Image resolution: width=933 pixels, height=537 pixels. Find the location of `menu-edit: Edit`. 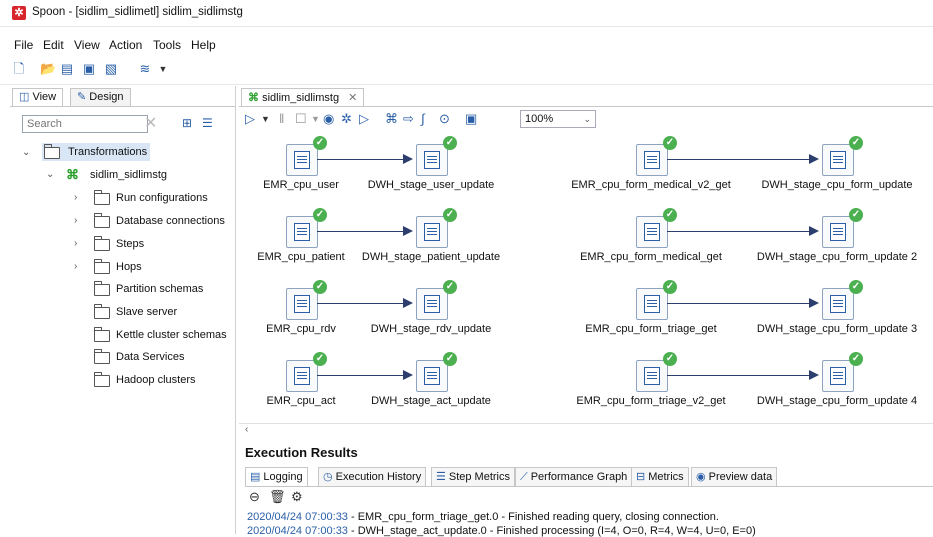

menu-edit: Edit is located at coordinates (53, 45).